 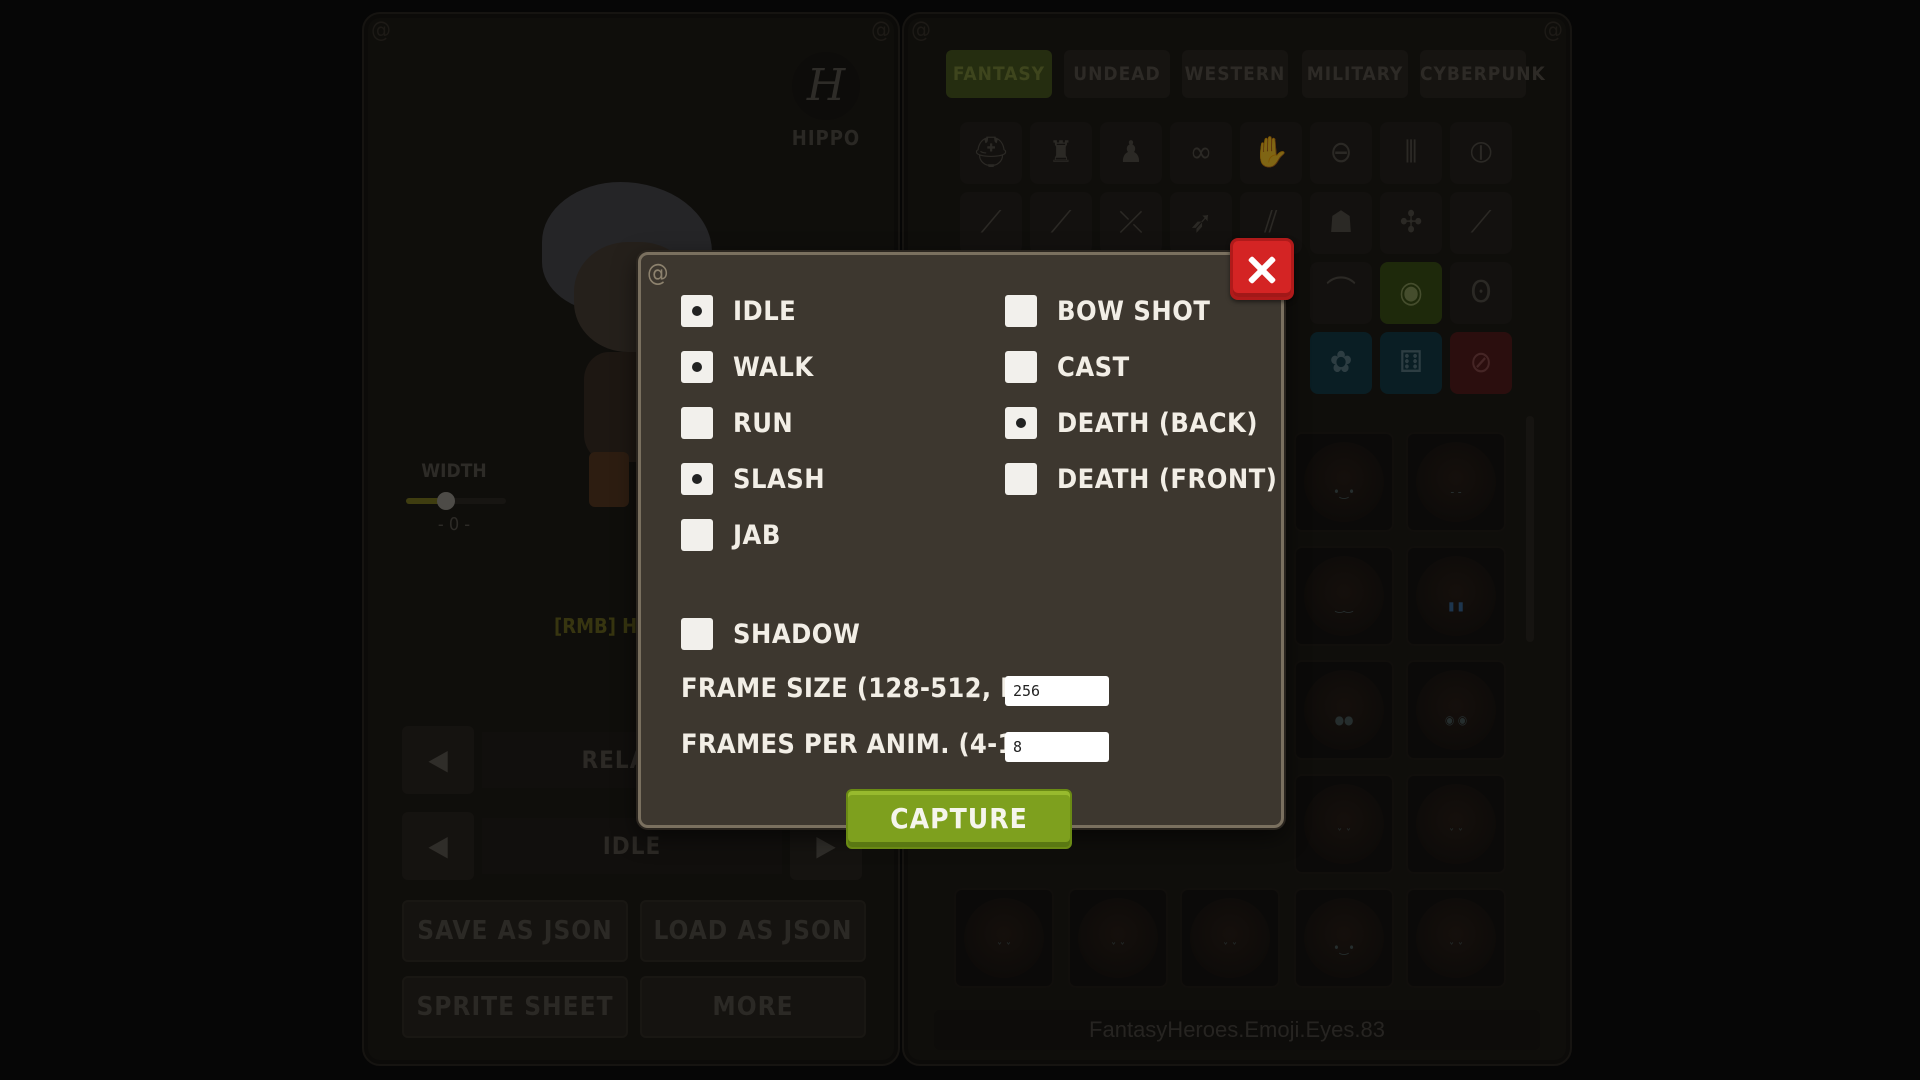 What do you see at coordinates (658, 273) in the screenshot?
I see `corner-ornament-icon: @` at bounding box center [658, 273].